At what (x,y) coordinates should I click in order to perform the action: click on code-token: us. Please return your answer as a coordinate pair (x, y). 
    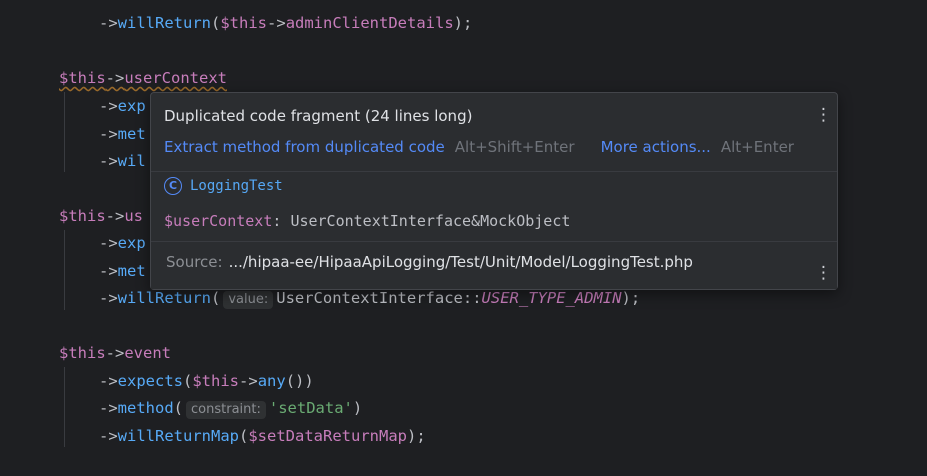
    Looking at the image, I should click on (134, 216).